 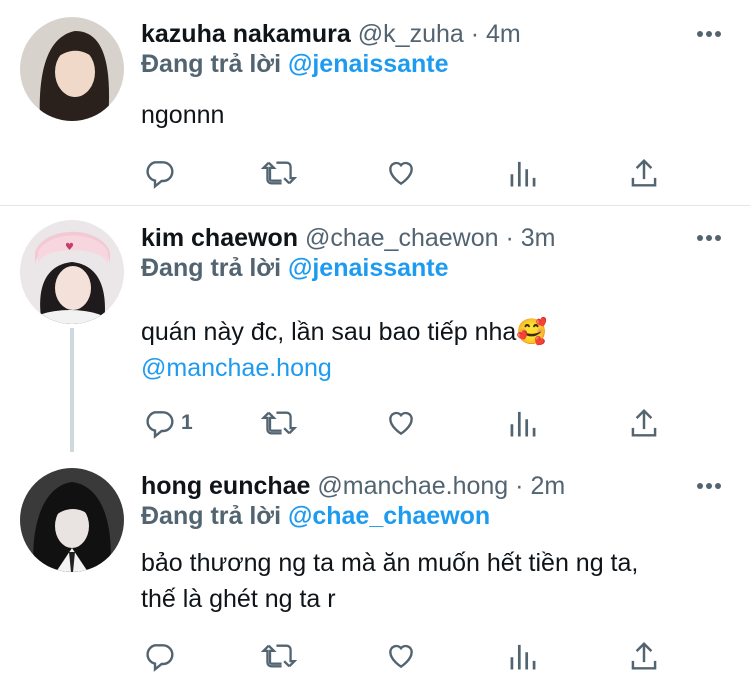 I want to click on author-handle: @manchae.hong, so click(x=412, y=486).